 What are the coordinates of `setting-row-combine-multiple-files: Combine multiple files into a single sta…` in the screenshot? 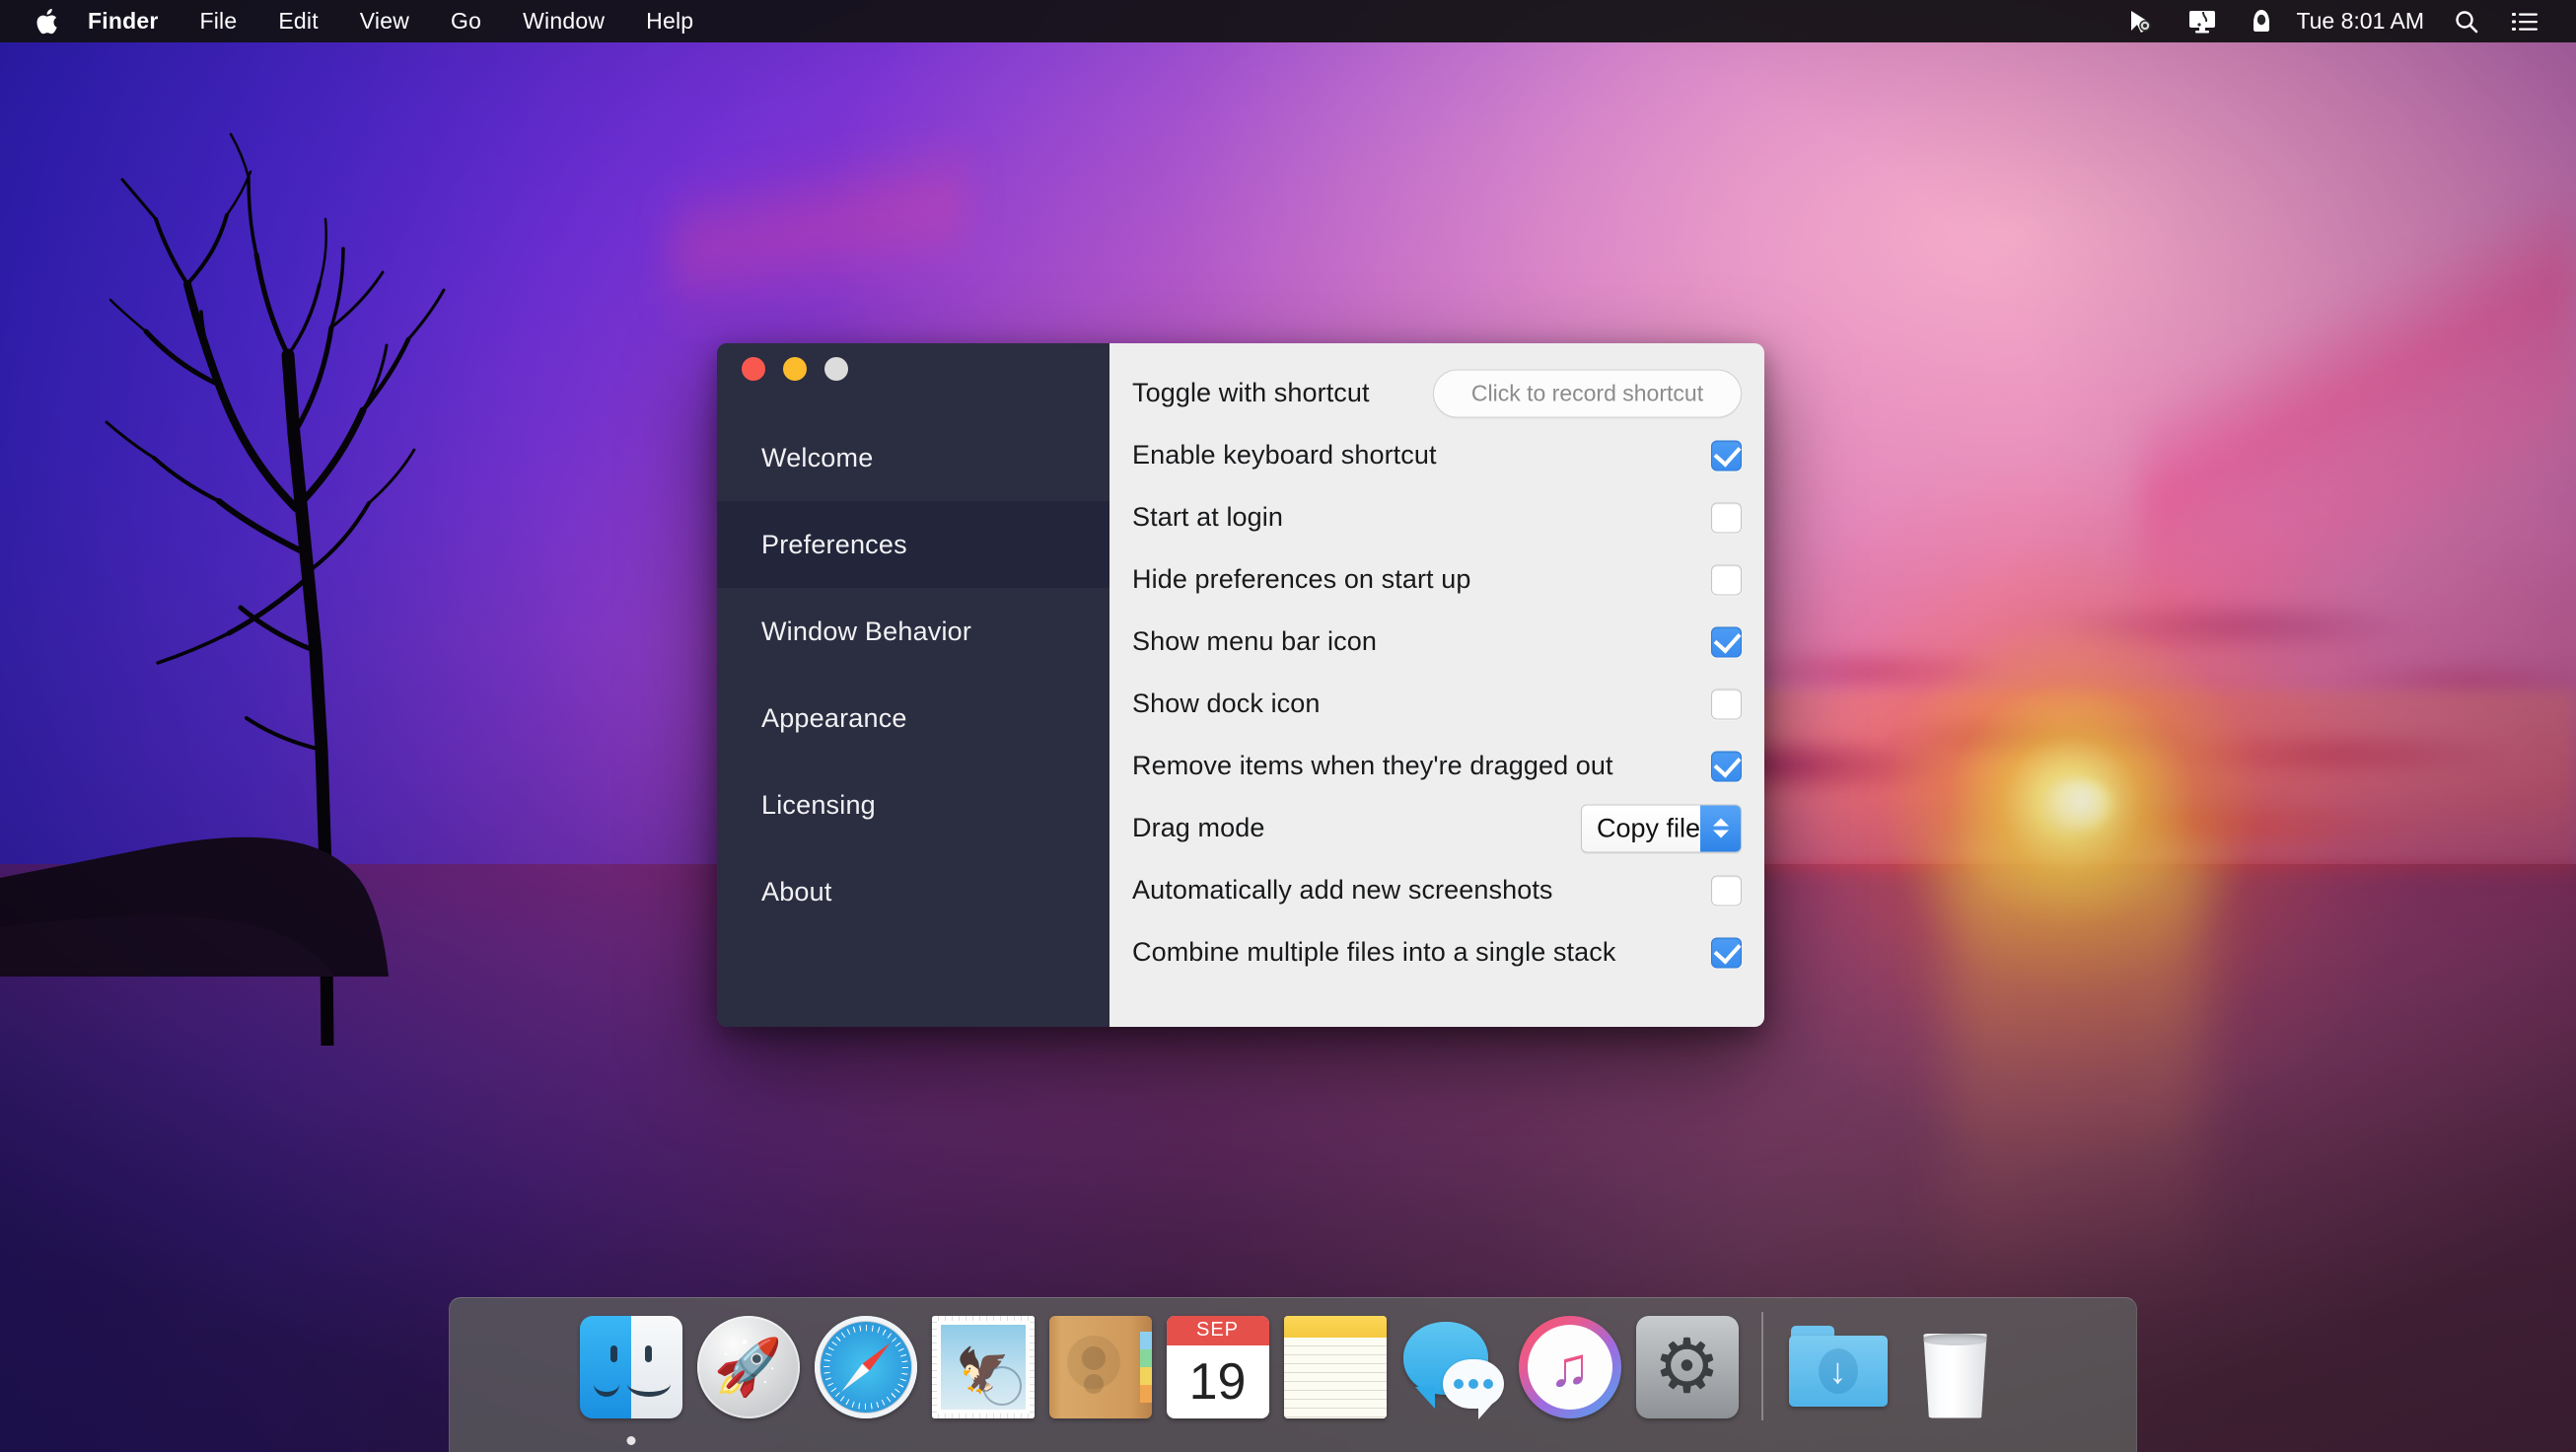 It's located at (1437, 952).